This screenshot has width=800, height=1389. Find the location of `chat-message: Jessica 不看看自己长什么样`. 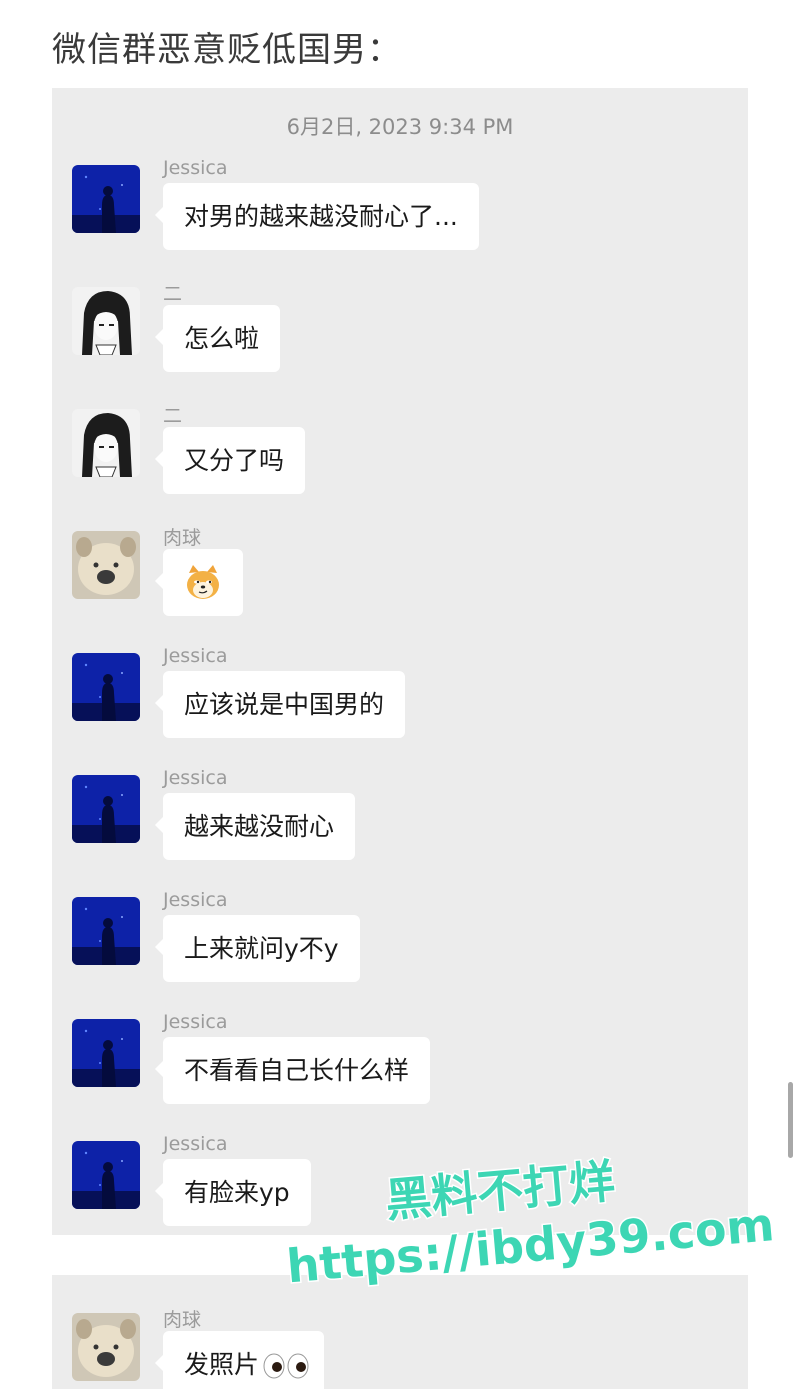

chat-message: Jessica 不看看自己长什么样 is located at coordinates (400, 1065).